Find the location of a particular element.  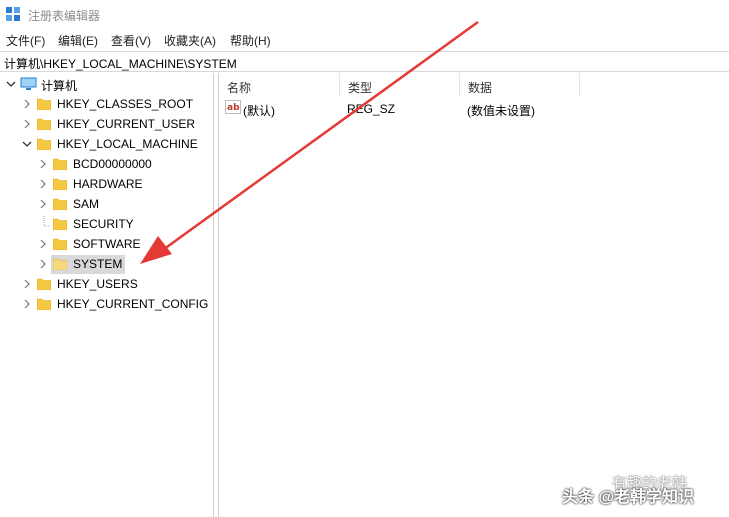

column-header-data: 数据 is located at coordinates (520, 85).